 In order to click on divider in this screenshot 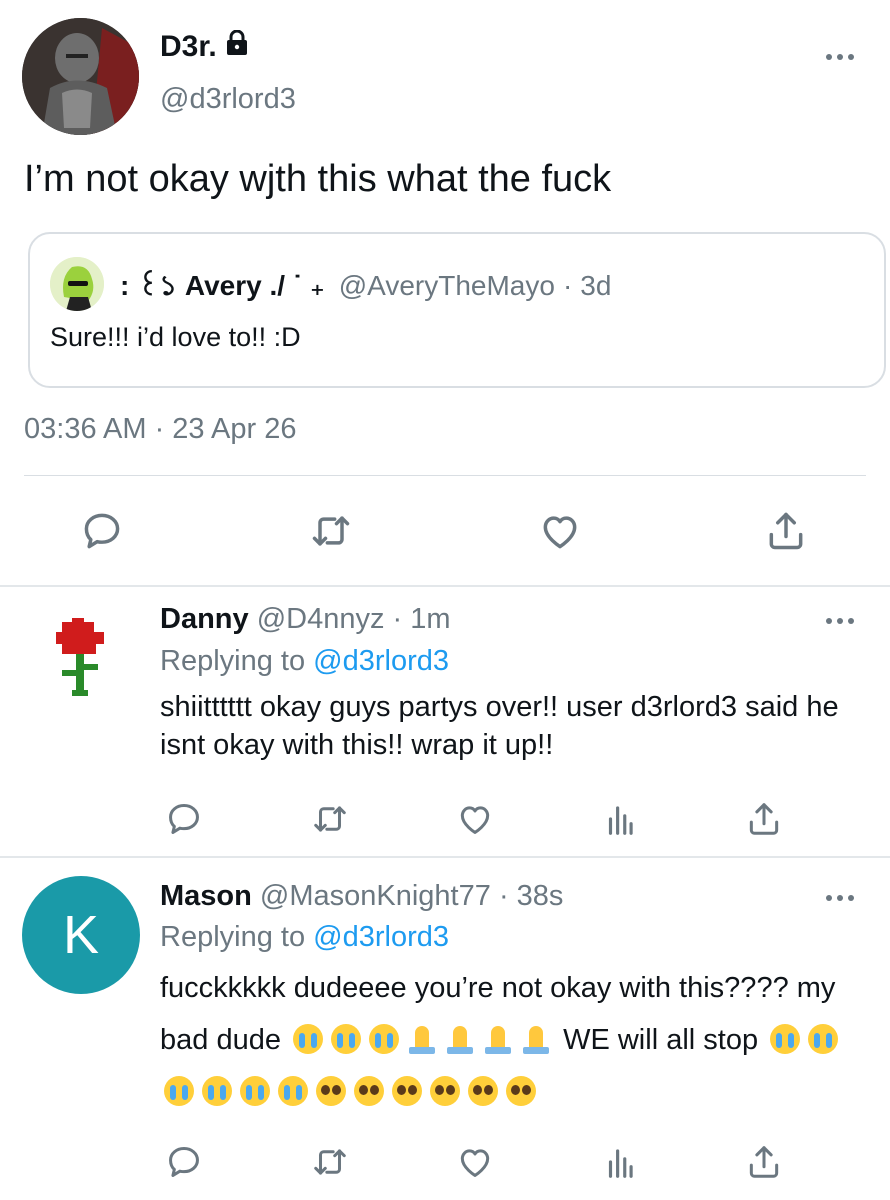, I will do `click(445, 475)`.